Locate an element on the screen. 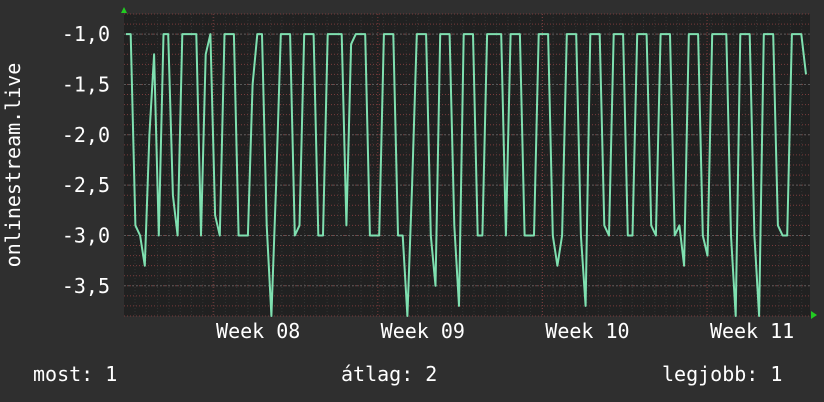 The width and height of the screenshot is (824, 402). current-value-label: most: 1 is located at coordinates (75, 374).